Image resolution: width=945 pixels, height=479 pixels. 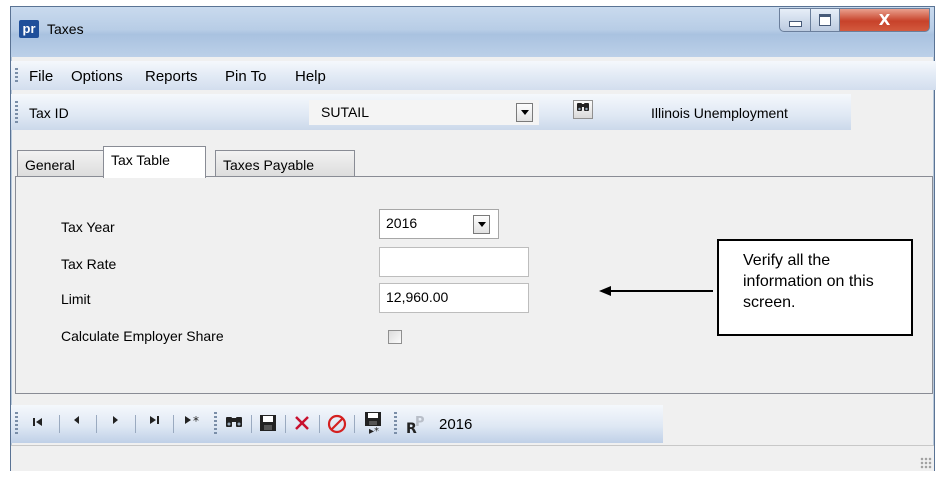 I want to click on previous-record-button, so click(x=77, y=424).